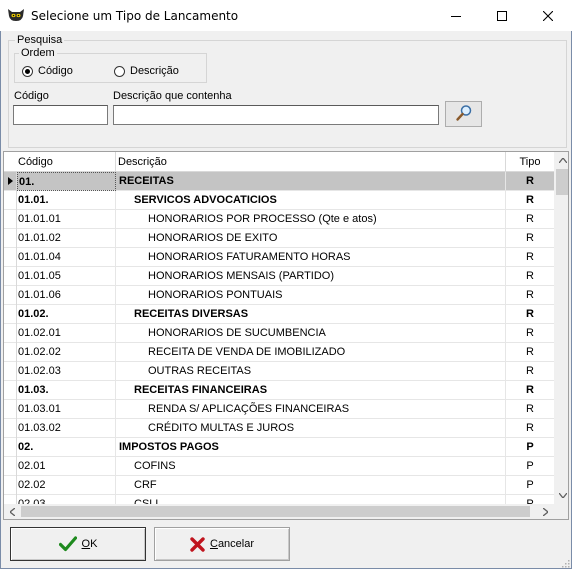 The width and height of the screenshot is (572, 569). What do you see at coordinates (311, 162) in the screenshot?
I see `column-header-description: Descrição` at bounding box center [311, 162].